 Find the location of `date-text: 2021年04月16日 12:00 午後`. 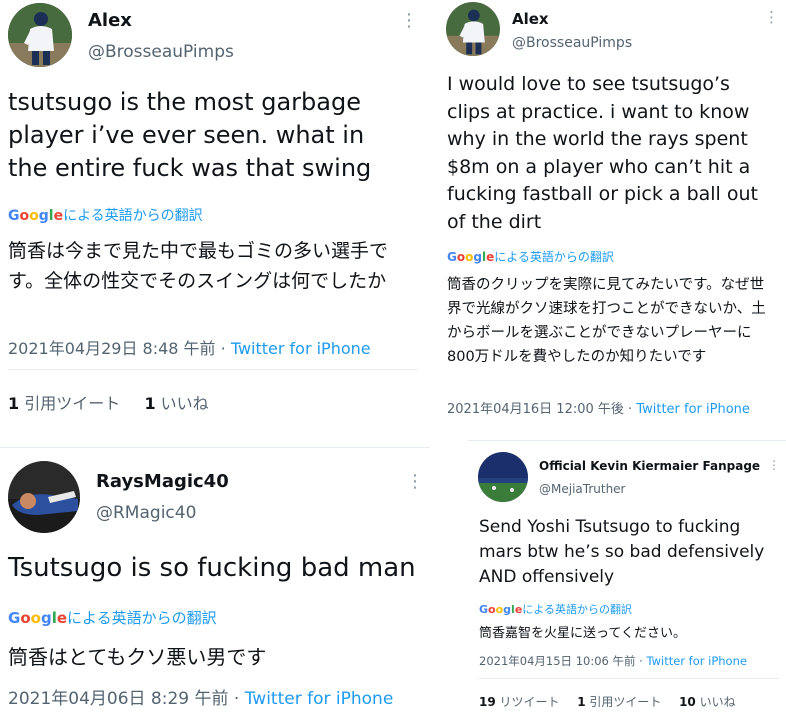

date-text: 2021年04月16日 12:00 午後 is located at coordinates (535, 409).